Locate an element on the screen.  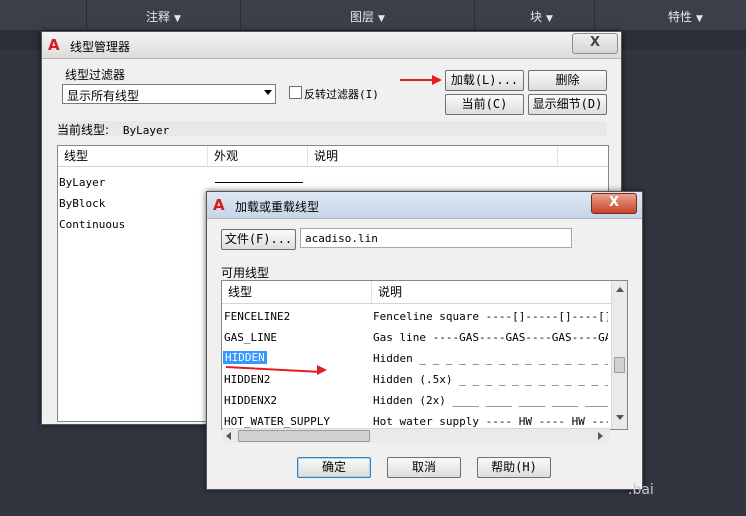
vertical-scrollbar is located at coordinates (619, 355).